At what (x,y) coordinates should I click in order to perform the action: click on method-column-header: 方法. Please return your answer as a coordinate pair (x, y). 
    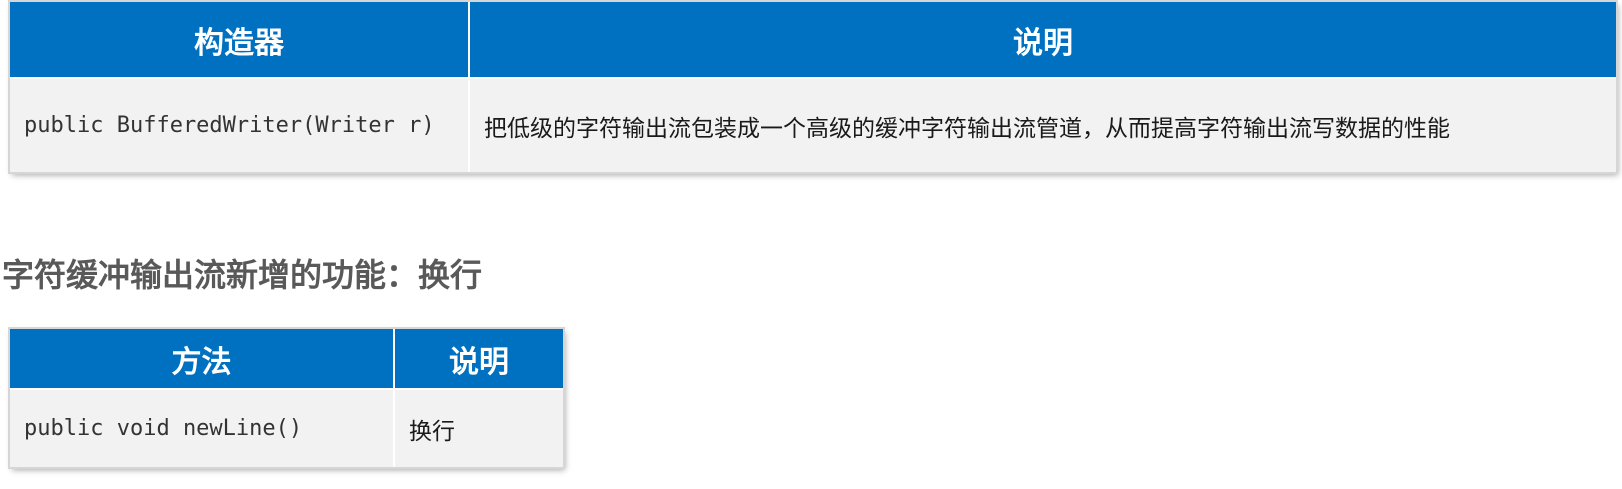
    Looking at the image, I should click on (202, 359).